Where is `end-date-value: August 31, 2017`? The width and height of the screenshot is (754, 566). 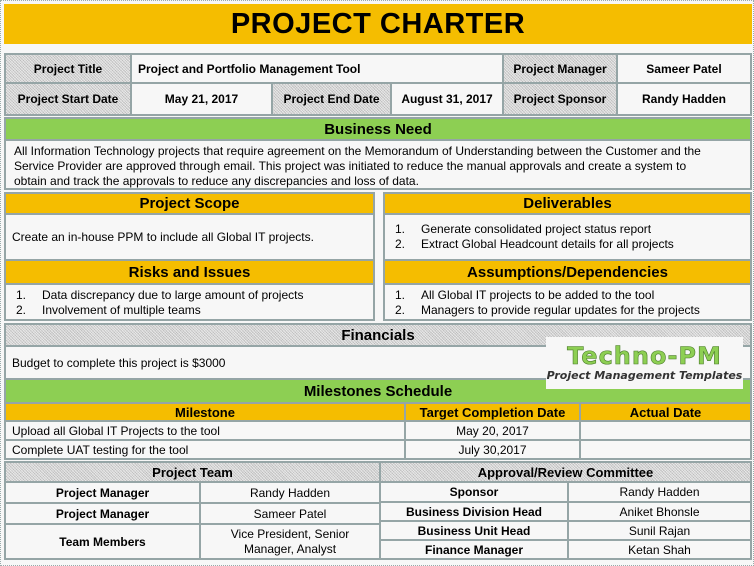 end-date-value: August 31, 2017 is located at coordinates (447, 99).